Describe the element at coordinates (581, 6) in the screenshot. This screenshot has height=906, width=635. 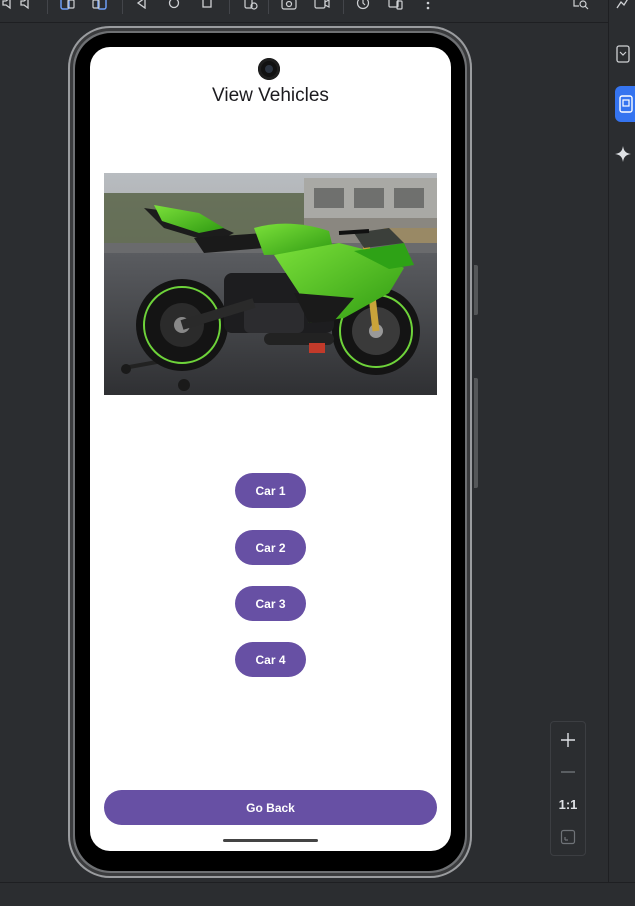
I see `inspect-icon` at that location.